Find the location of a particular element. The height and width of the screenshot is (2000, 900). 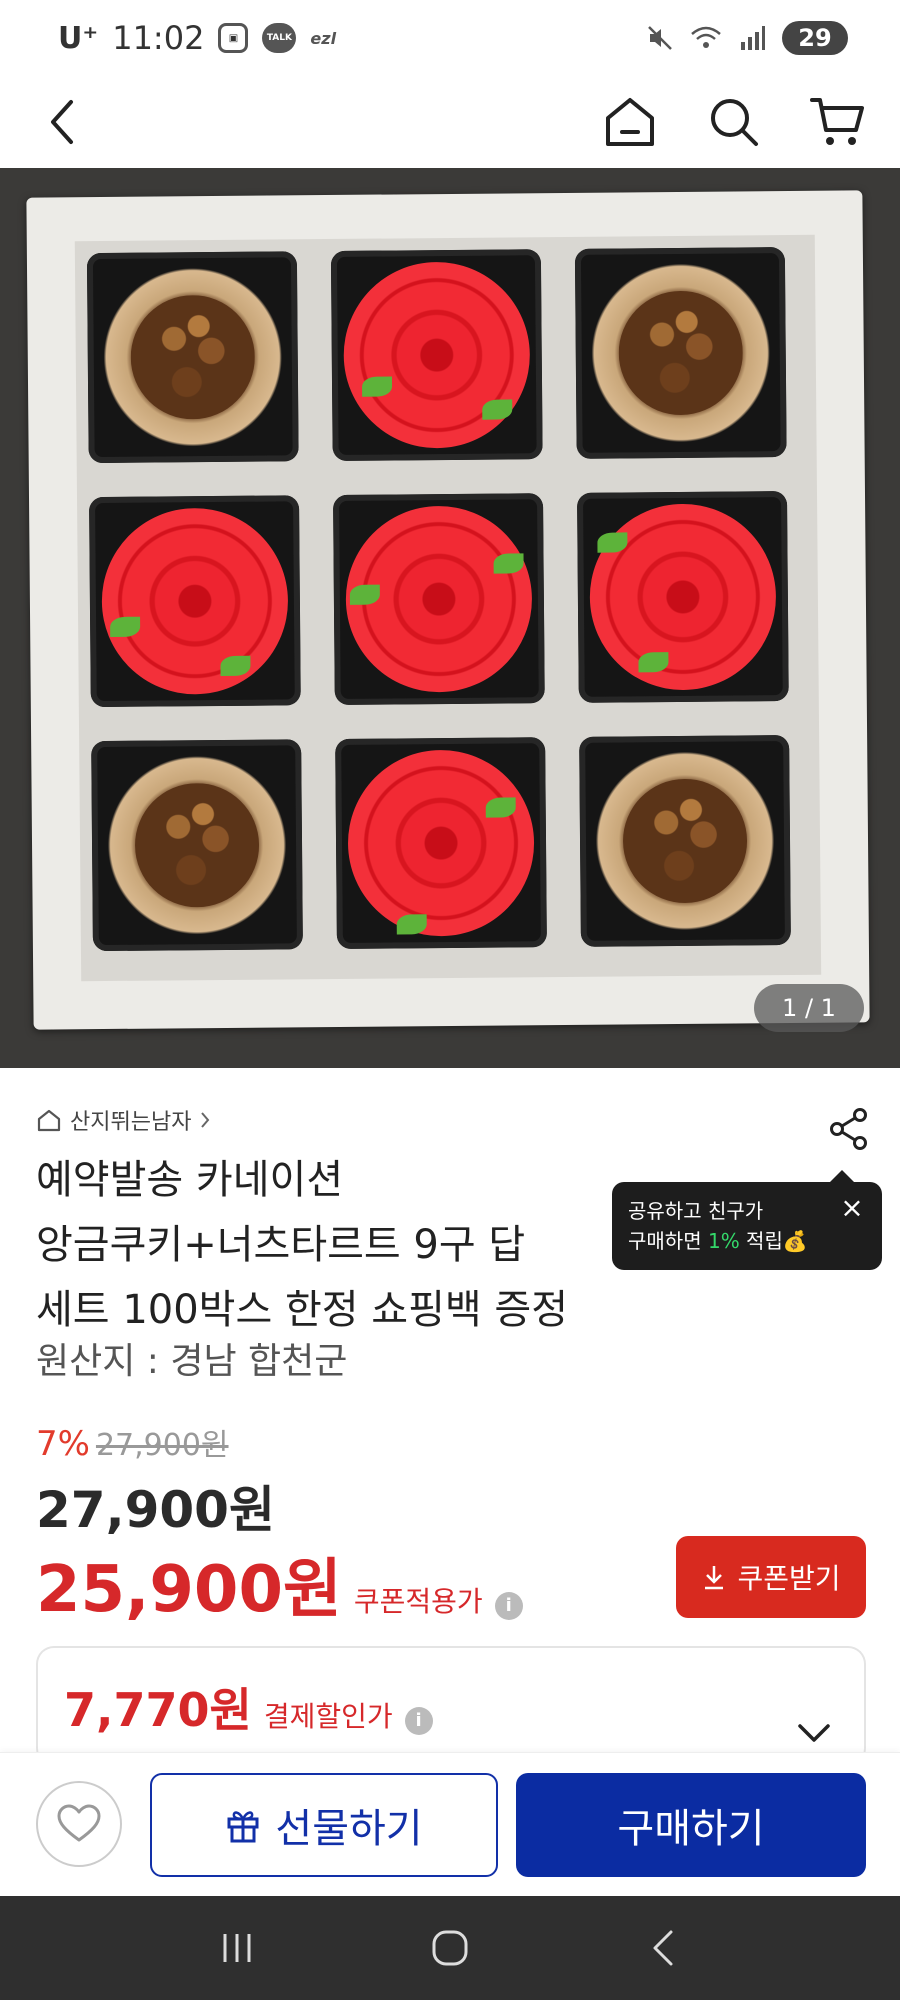

back-button is located at coordinates (62, 122).